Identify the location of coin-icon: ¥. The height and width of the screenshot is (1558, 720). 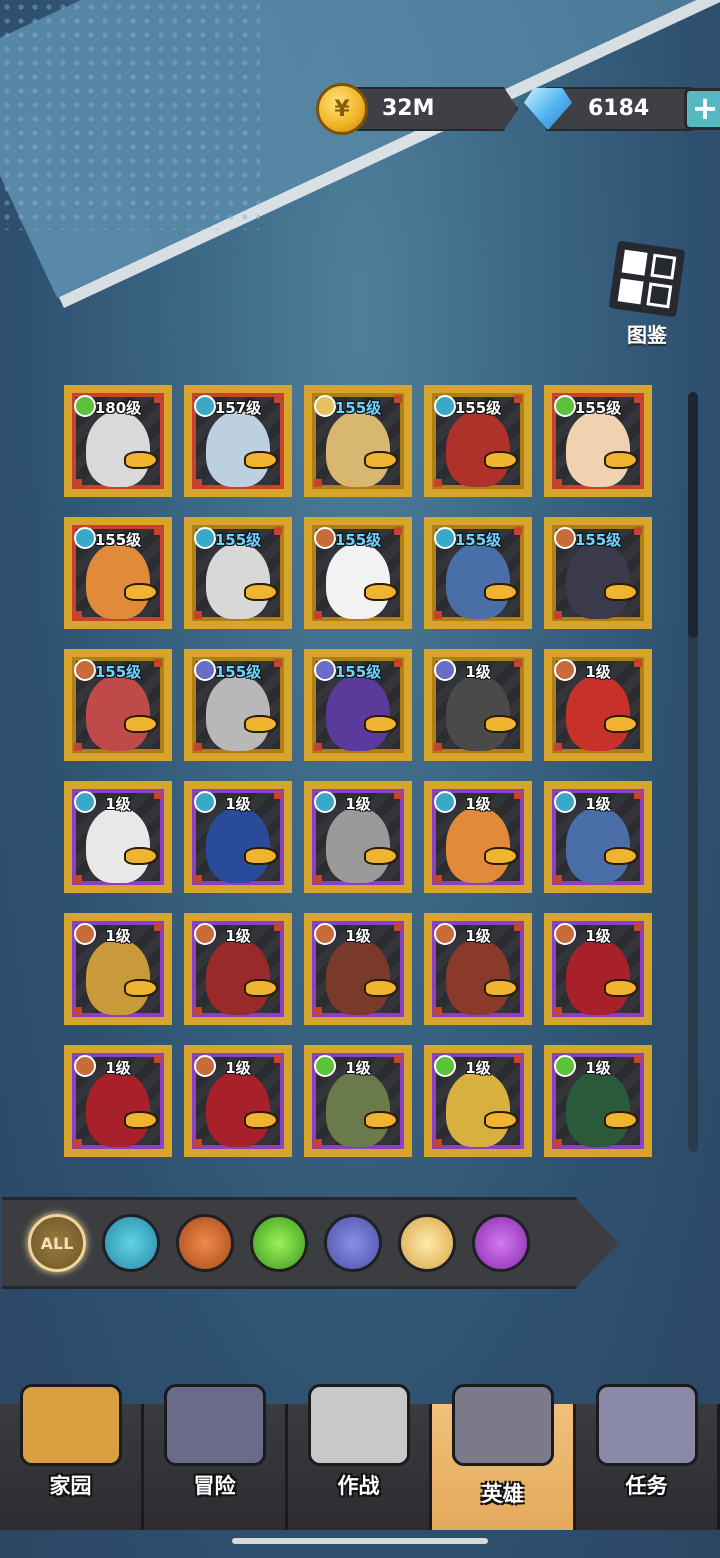
(342, 109).